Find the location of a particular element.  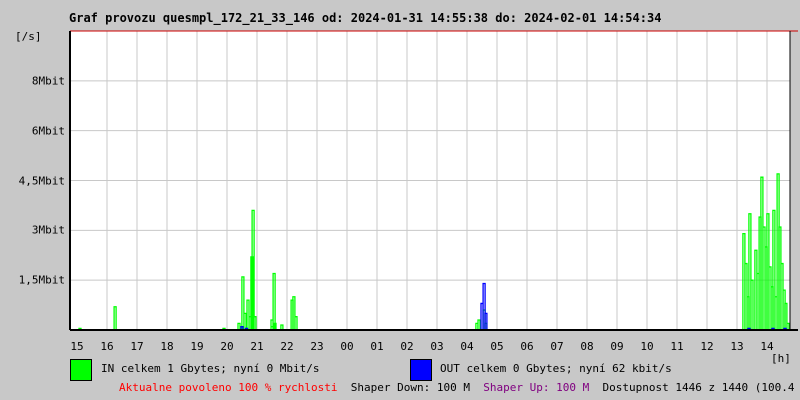

x-tick-label: 18 is located at coordinates (167, 346).